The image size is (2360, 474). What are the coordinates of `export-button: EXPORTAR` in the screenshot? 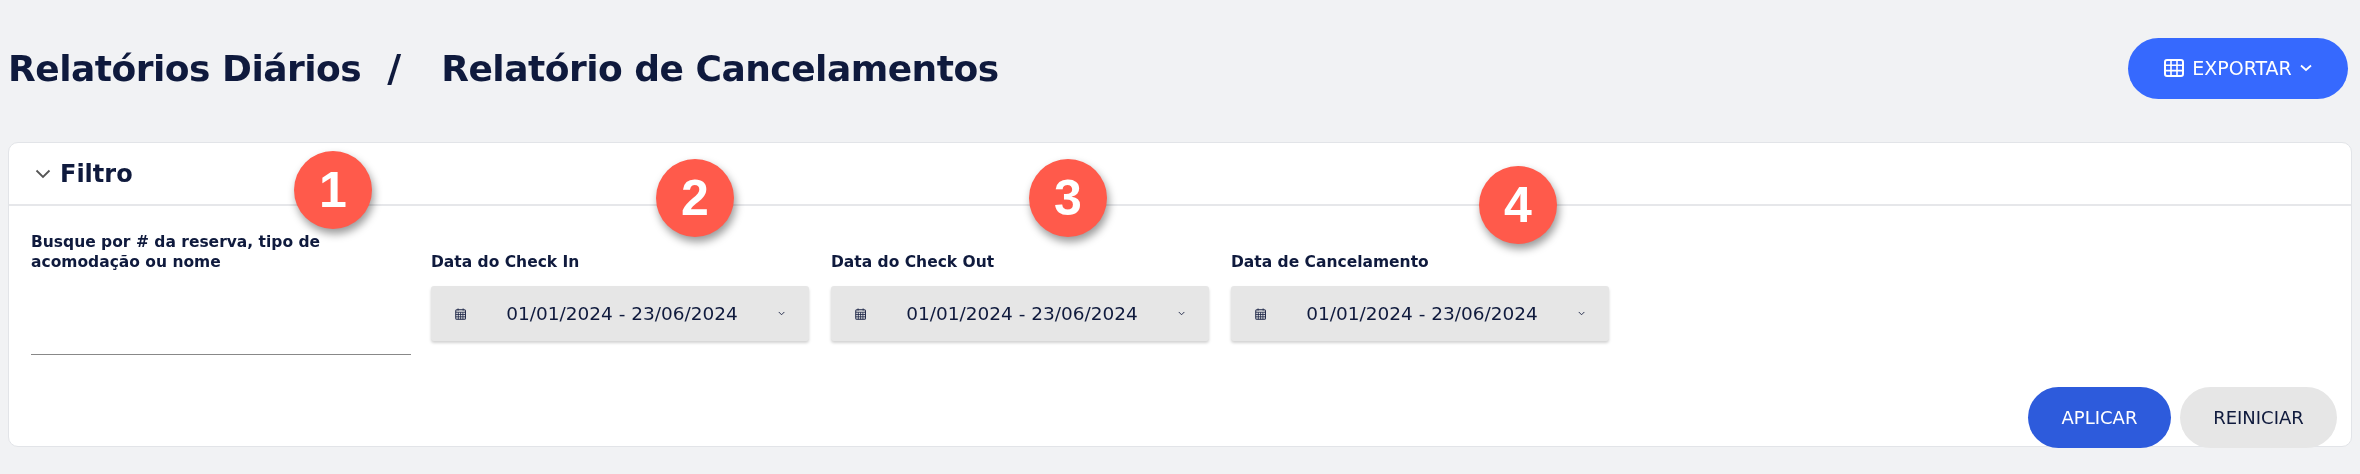 It's located at (2238, 68).